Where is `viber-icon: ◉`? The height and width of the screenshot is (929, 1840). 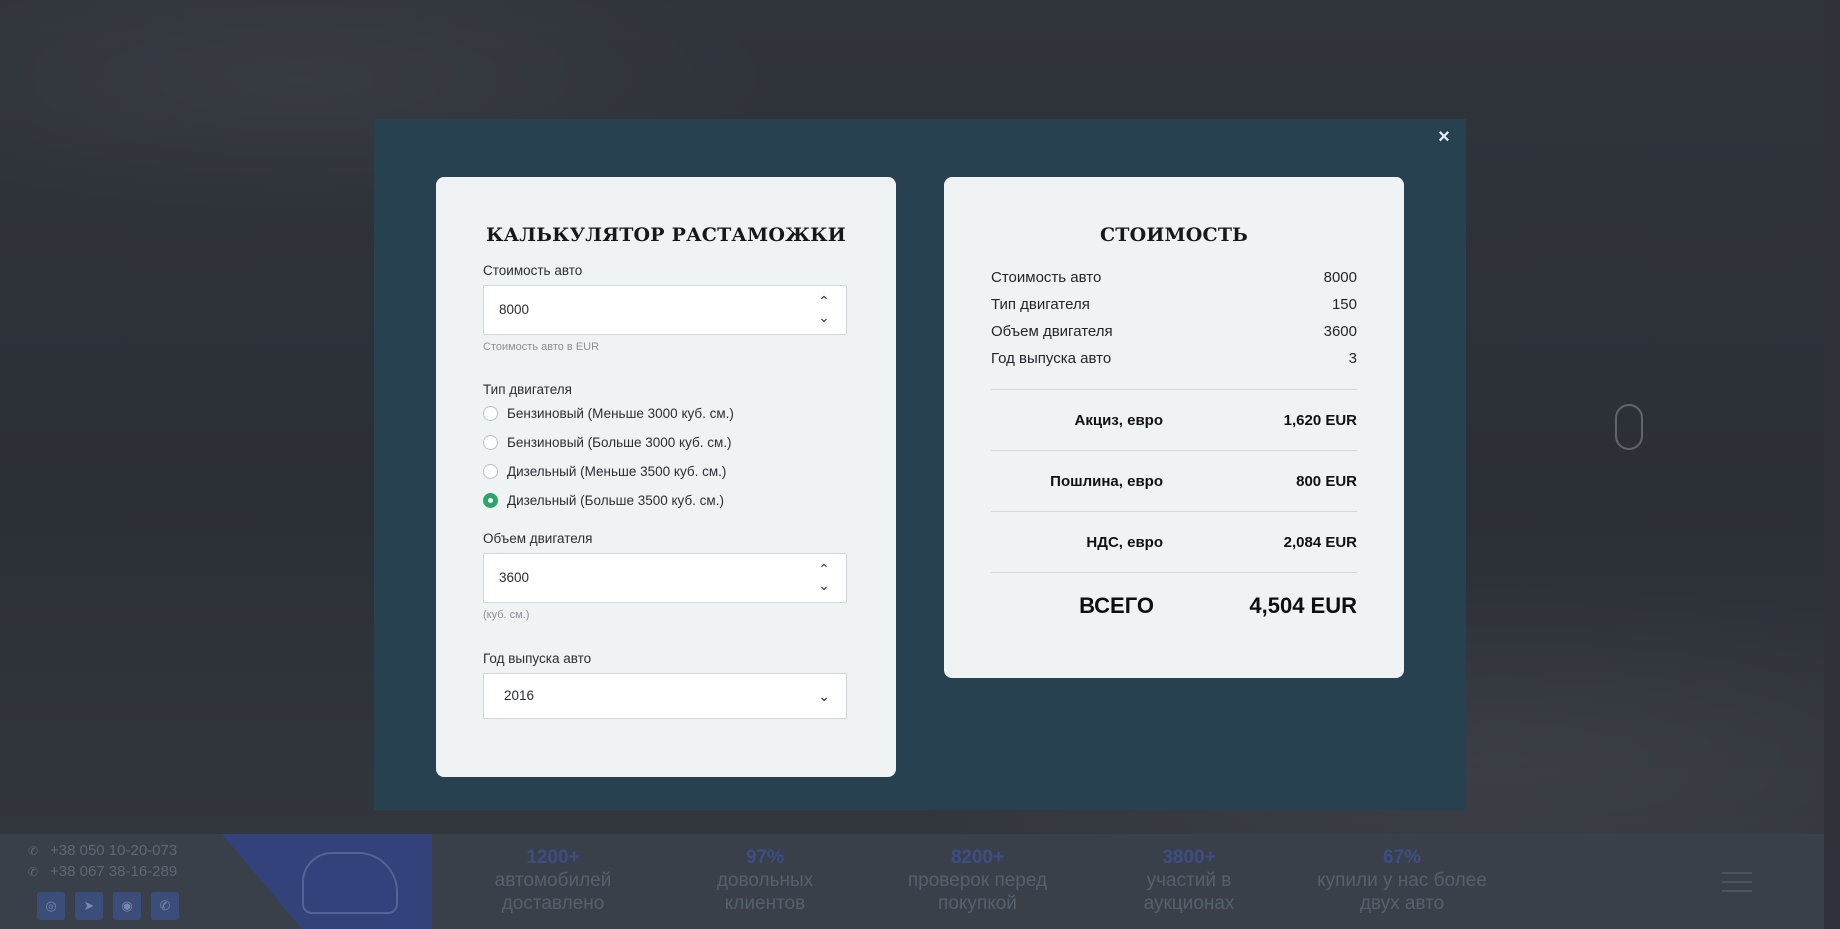 viber-icon: ◉ is located at coordinates (127, 906).